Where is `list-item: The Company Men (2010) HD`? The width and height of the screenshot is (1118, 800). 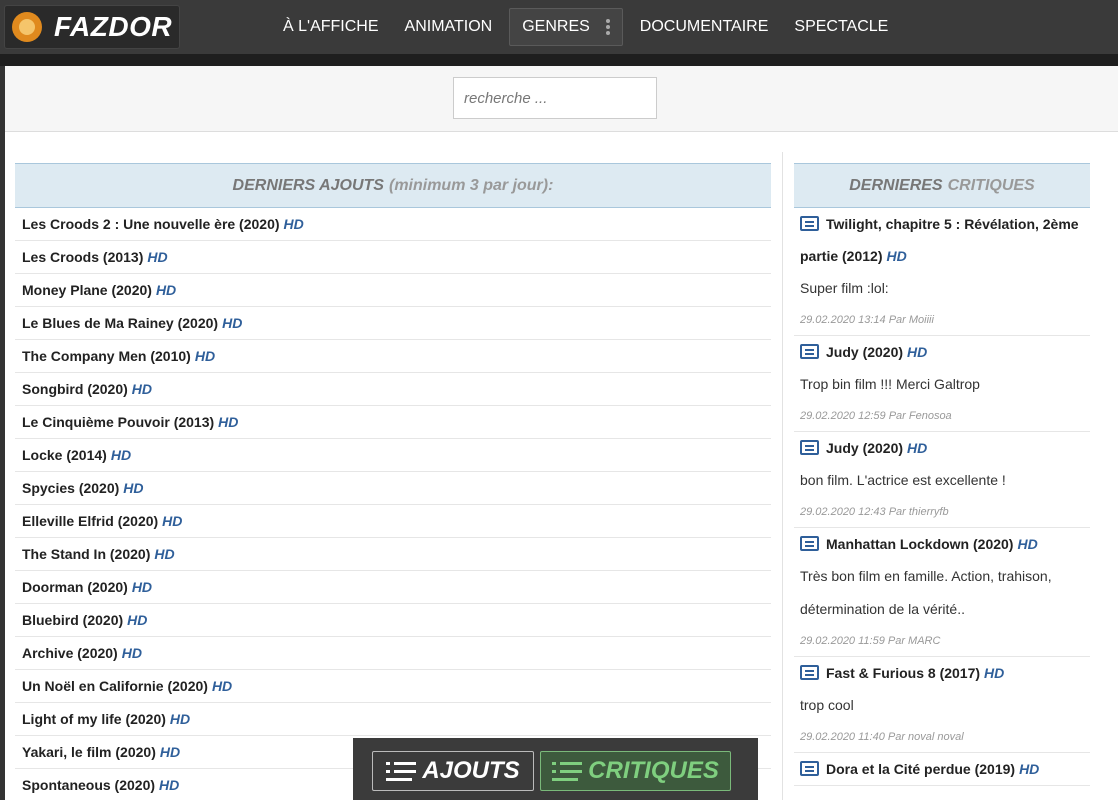 list-item: The Company Men (2010) HD is located at coordinates (393, 356).